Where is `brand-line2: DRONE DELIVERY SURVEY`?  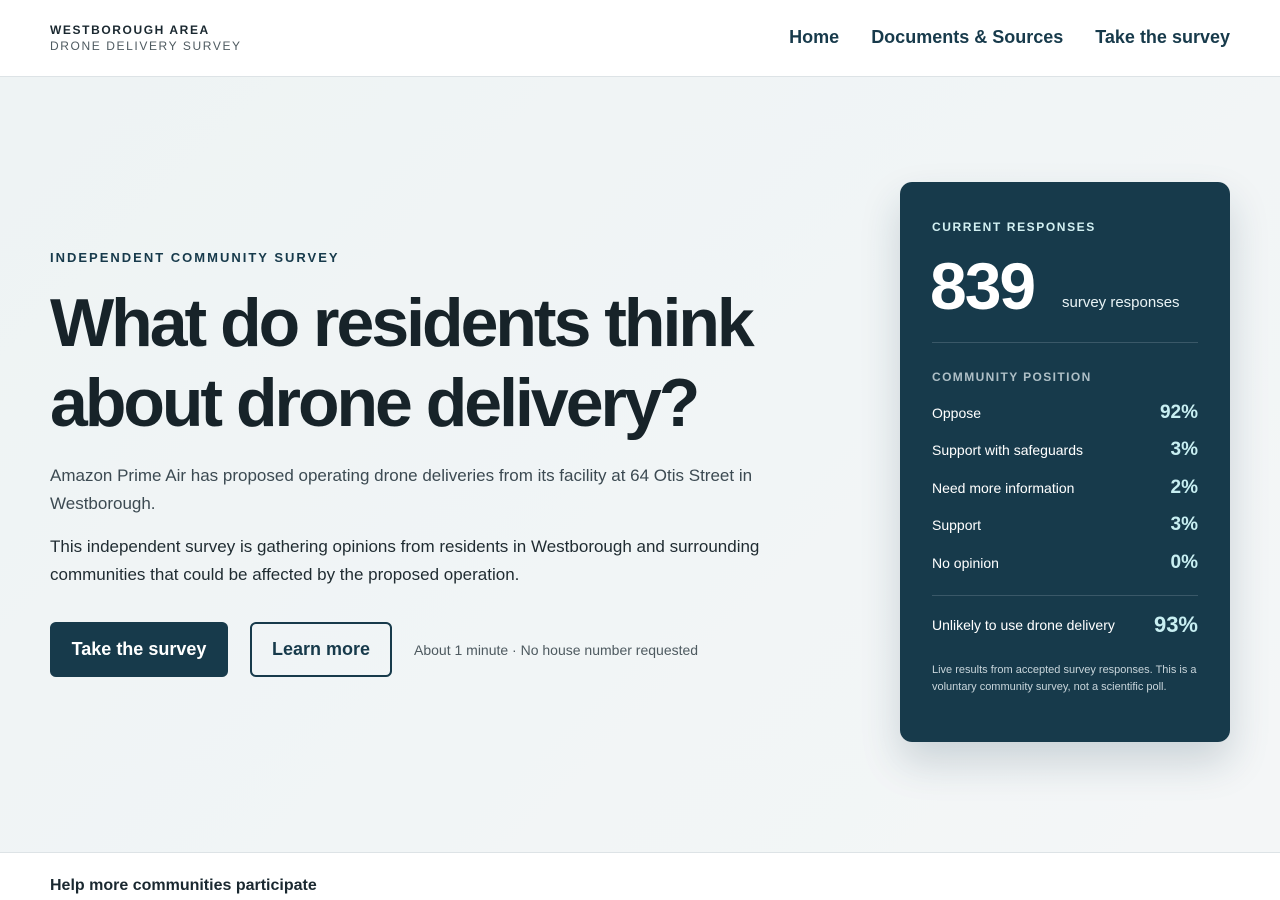 brand-line2: DRONE DELIVERY SURVEY is located at coordinates (146, 46).